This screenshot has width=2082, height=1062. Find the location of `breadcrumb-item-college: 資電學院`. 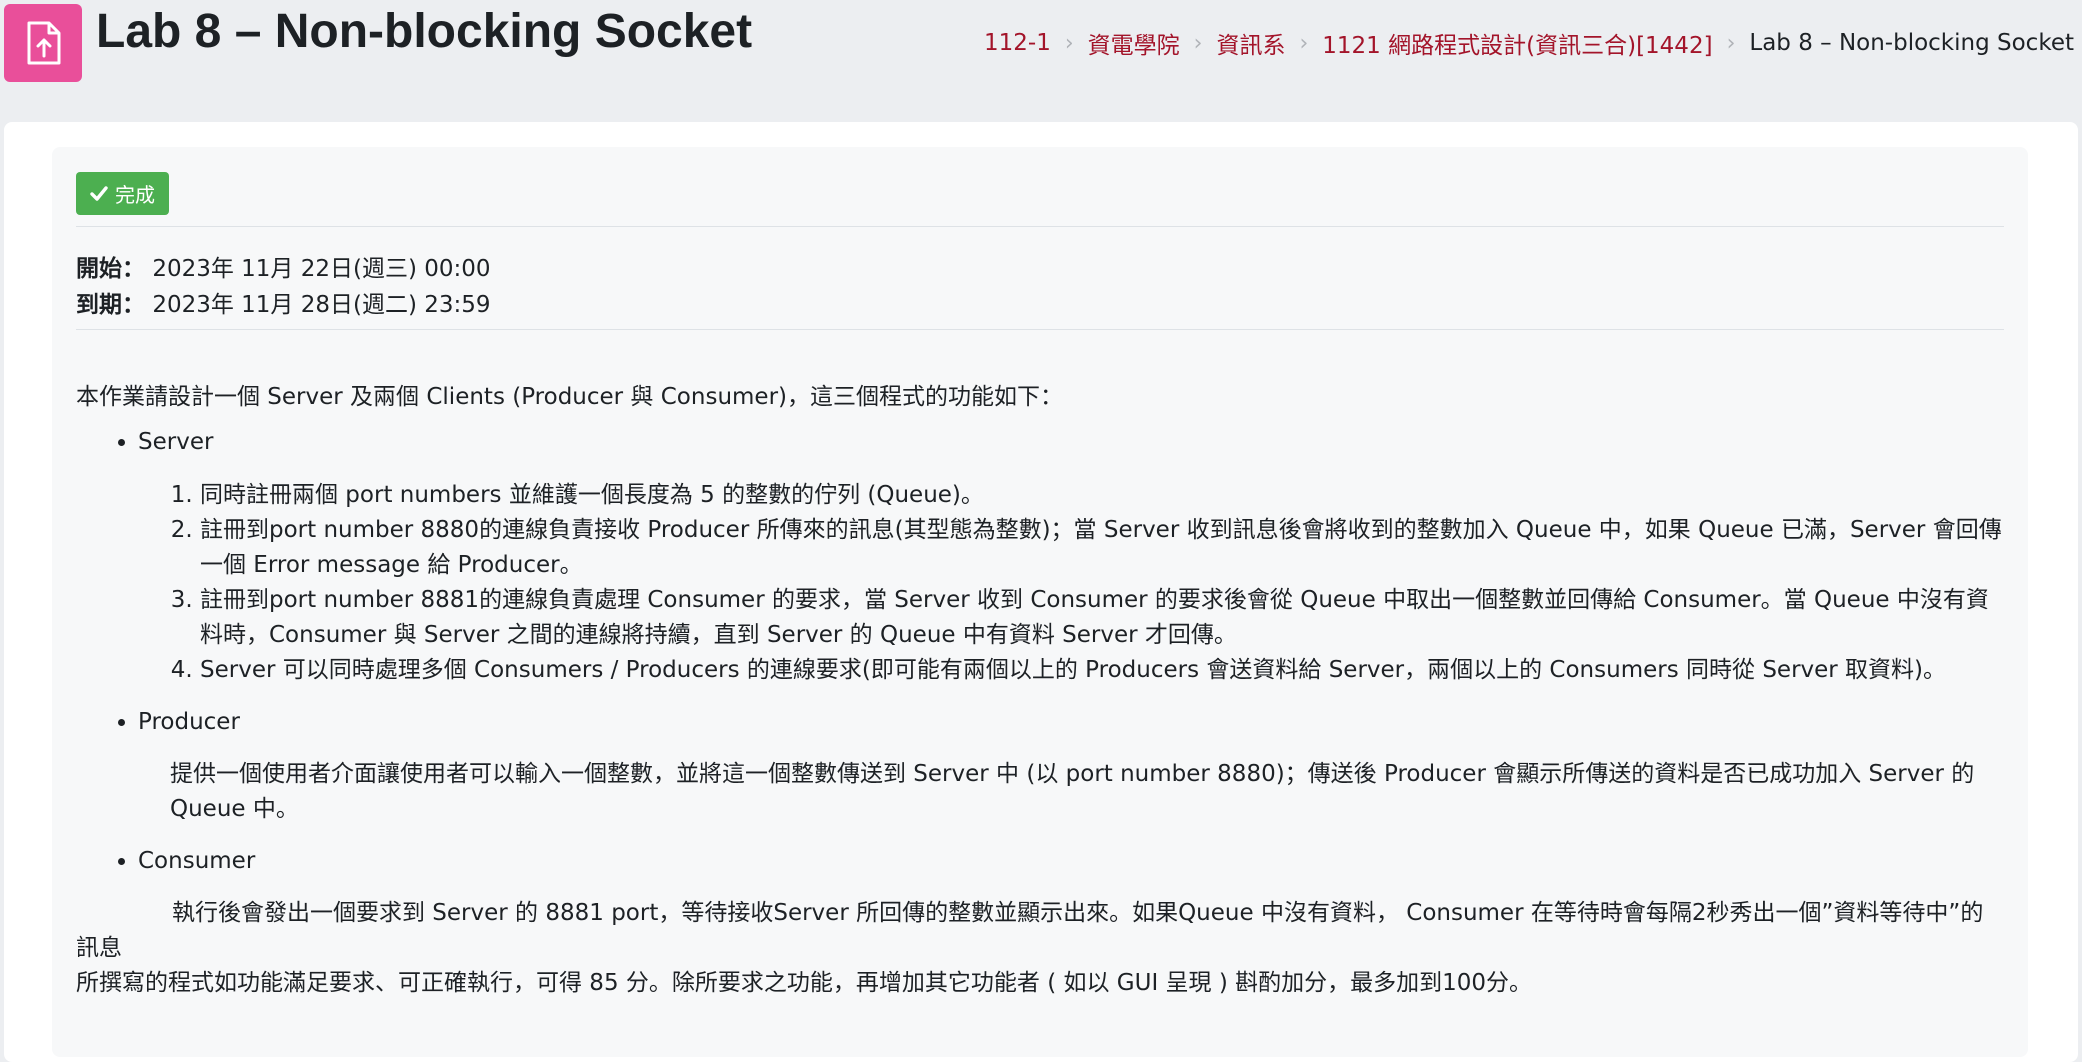

breadcrumb-item-college: 資電學院 is located at coordinates (1134, 43).